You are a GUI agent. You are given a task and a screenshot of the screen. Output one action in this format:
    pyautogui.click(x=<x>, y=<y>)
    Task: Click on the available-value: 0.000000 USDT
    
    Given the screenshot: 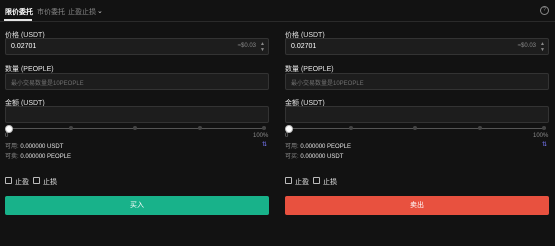 What is the action you would take?
    pyautogui.click(x=42, y=147)
    